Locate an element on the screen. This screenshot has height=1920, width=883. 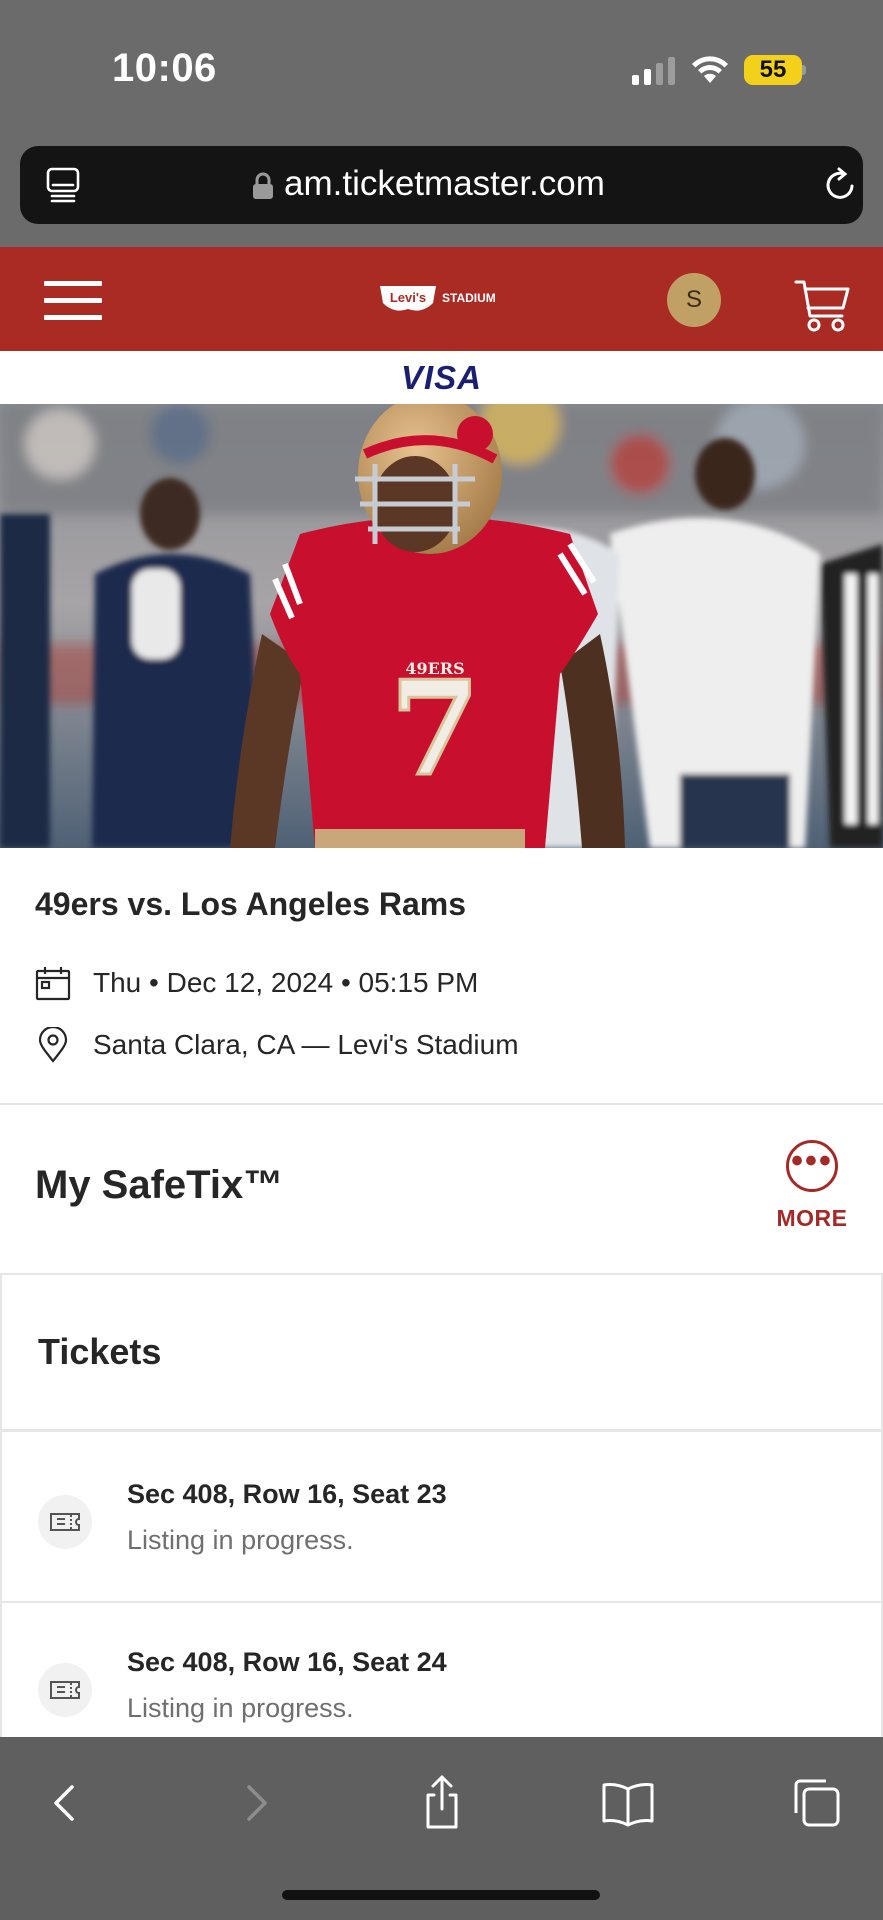
event-datetime: Thu • Dec 12, 2024 • 05:15 PM is located at coordinates (286, 982).